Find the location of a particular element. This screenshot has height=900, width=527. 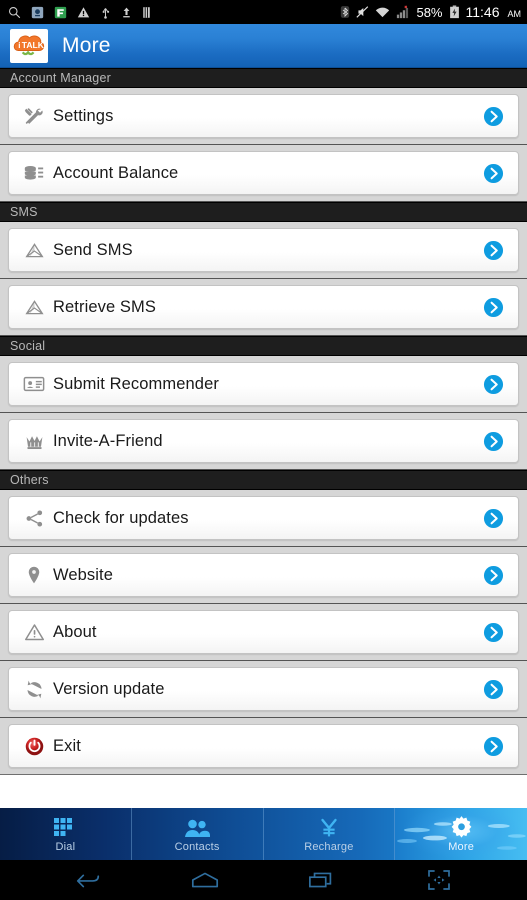

mute-icon is located at coordinates (362, 12).